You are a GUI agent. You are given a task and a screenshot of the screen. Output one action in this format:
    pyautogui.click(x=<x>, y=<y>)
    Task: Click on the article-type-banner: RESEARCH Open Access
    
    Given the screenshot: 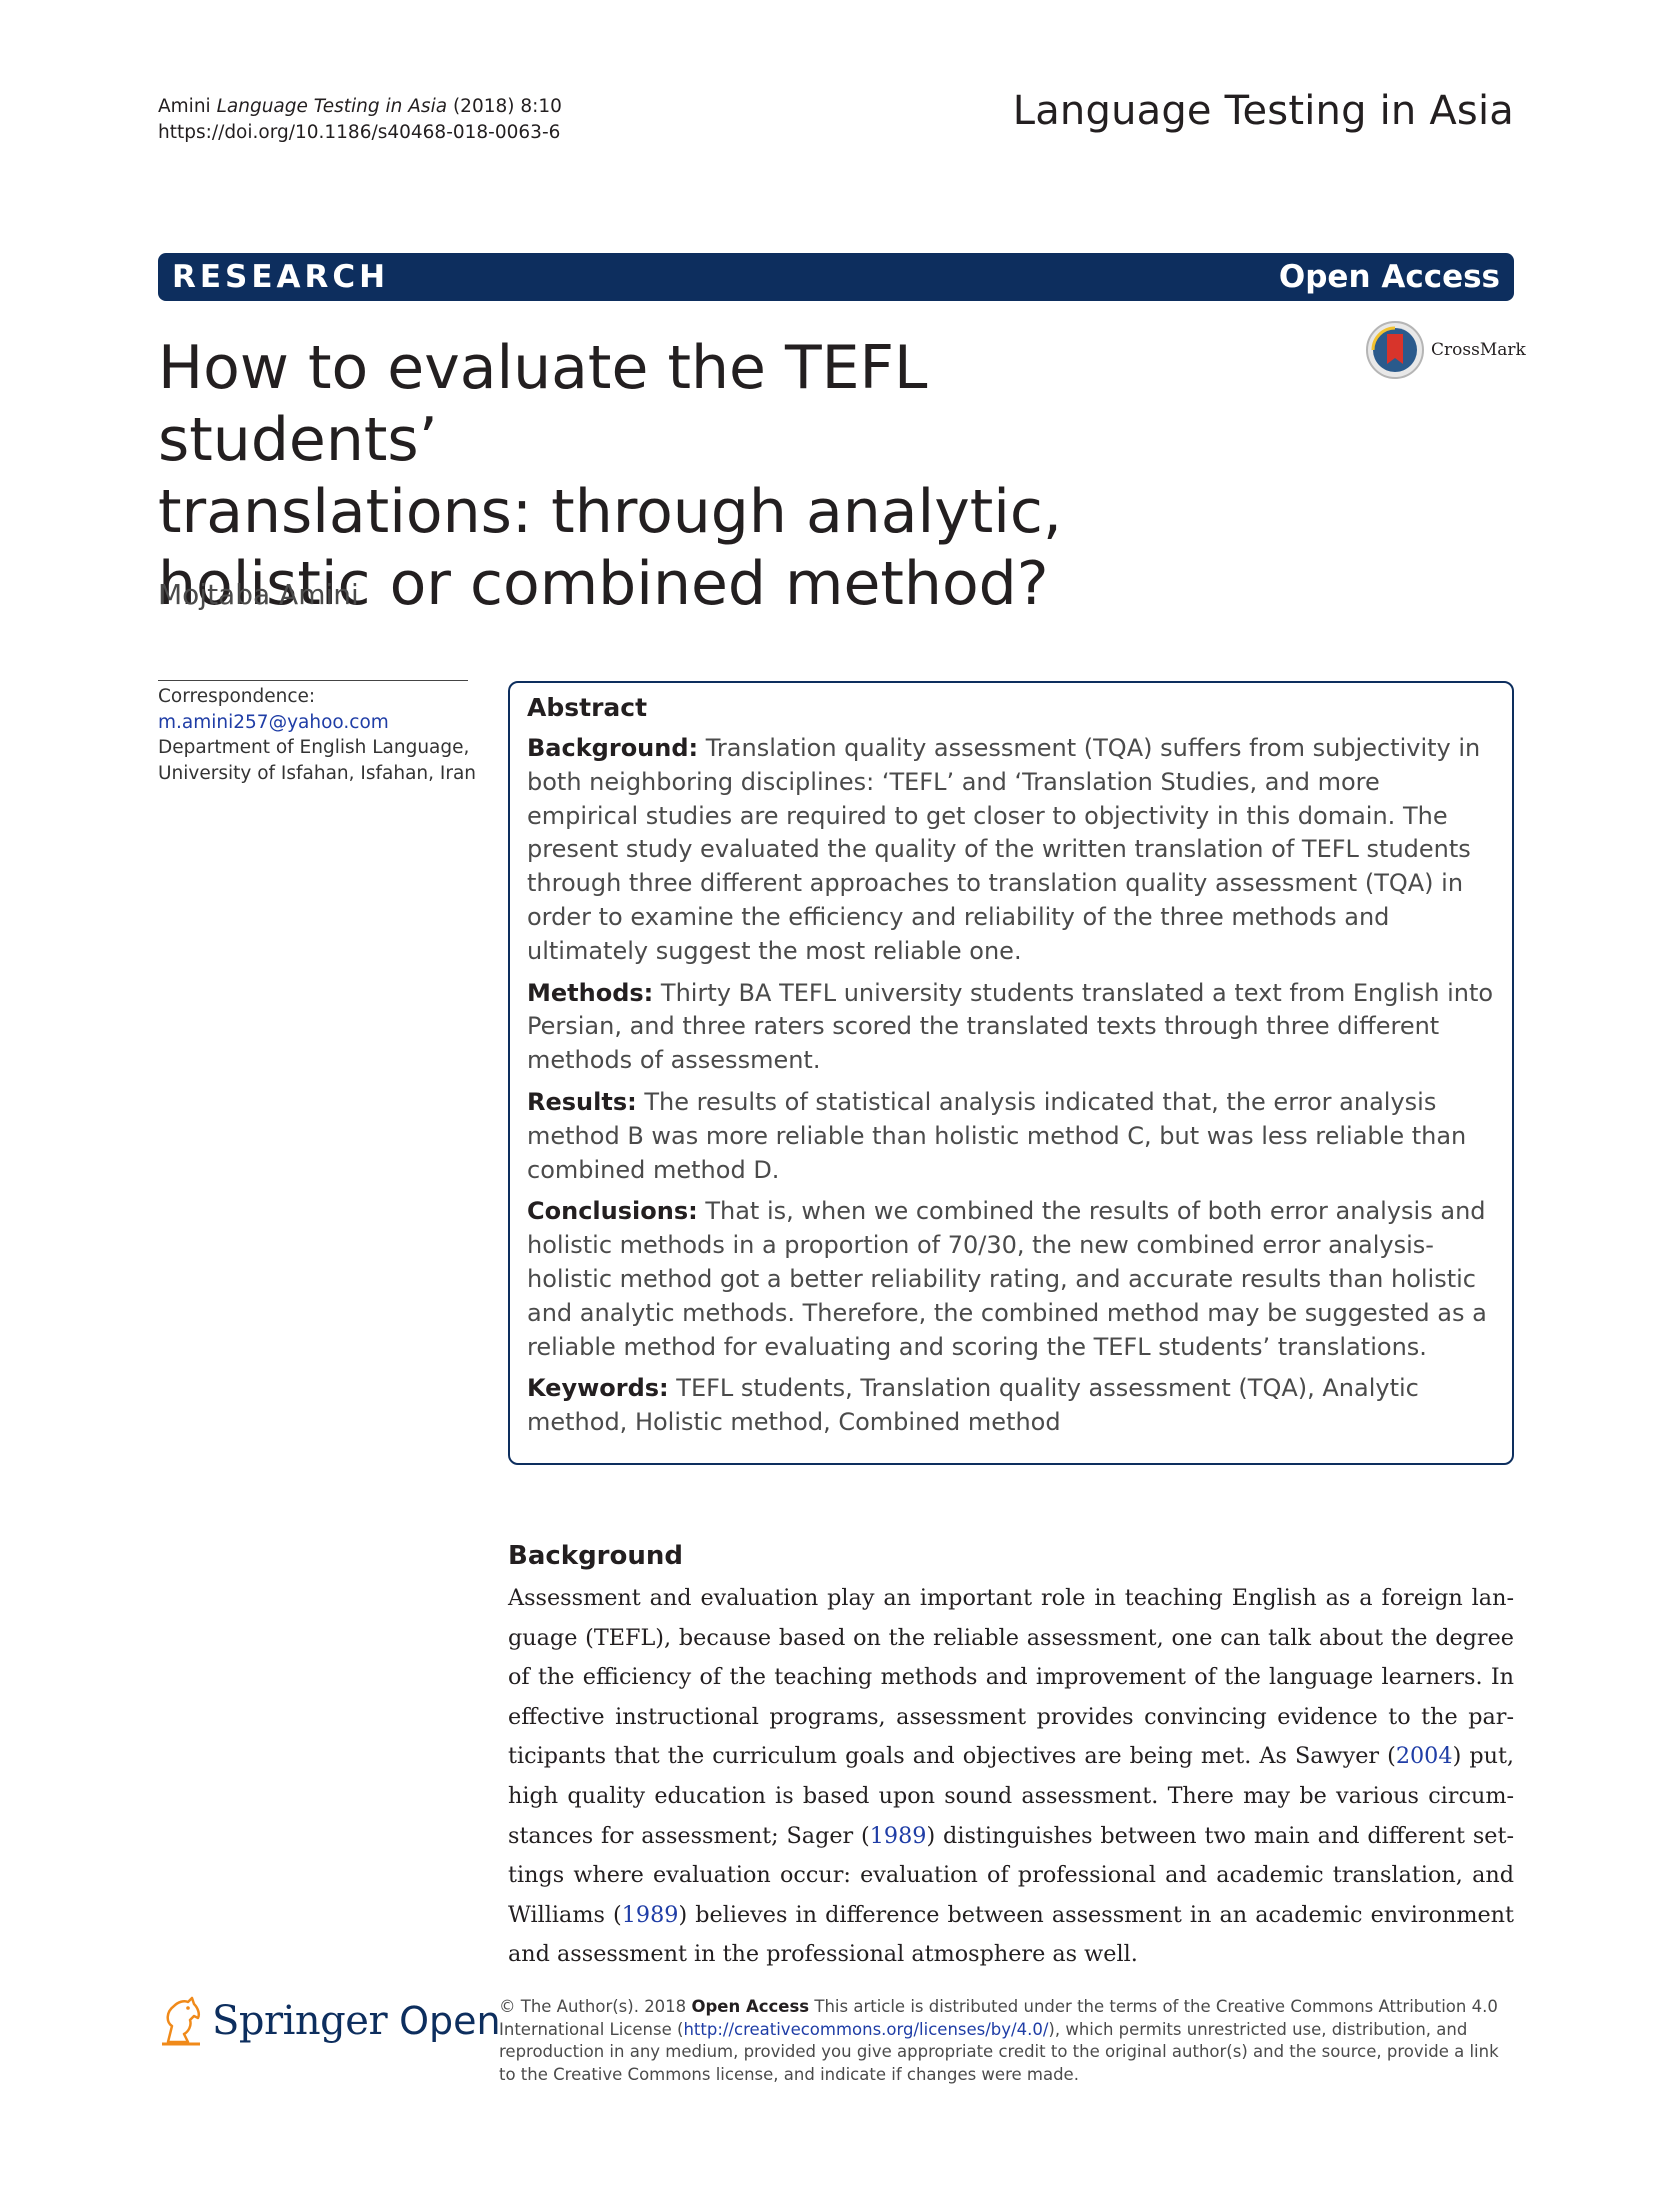 What is the action you would take?
    pyautogui.click(x=836, y=277)
    